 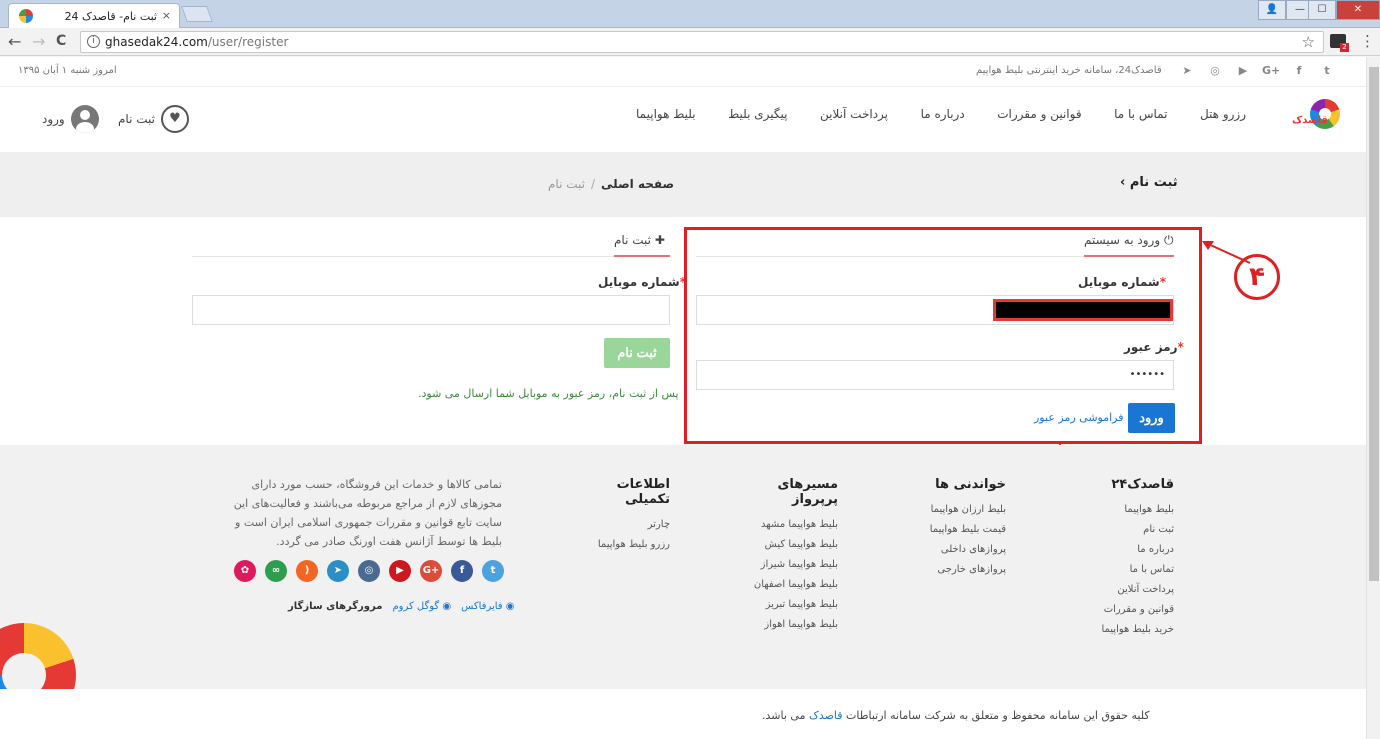 I want to click on register-link-label: ثبت نام, so click(x=136, y=119).